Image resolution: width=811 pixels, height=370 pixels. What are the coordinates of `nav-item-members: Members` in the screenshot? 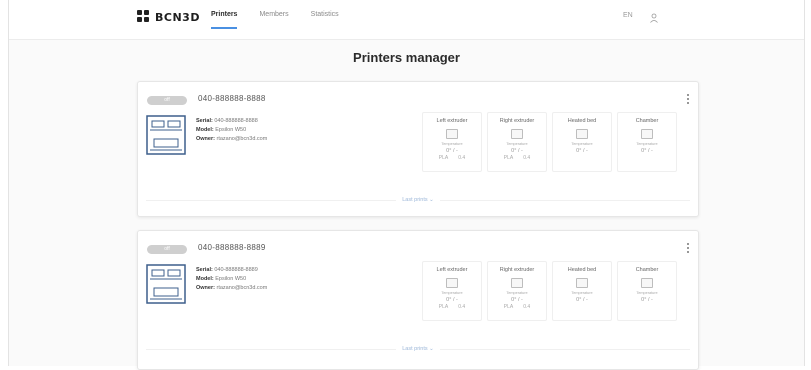 It's located at (273, 20).